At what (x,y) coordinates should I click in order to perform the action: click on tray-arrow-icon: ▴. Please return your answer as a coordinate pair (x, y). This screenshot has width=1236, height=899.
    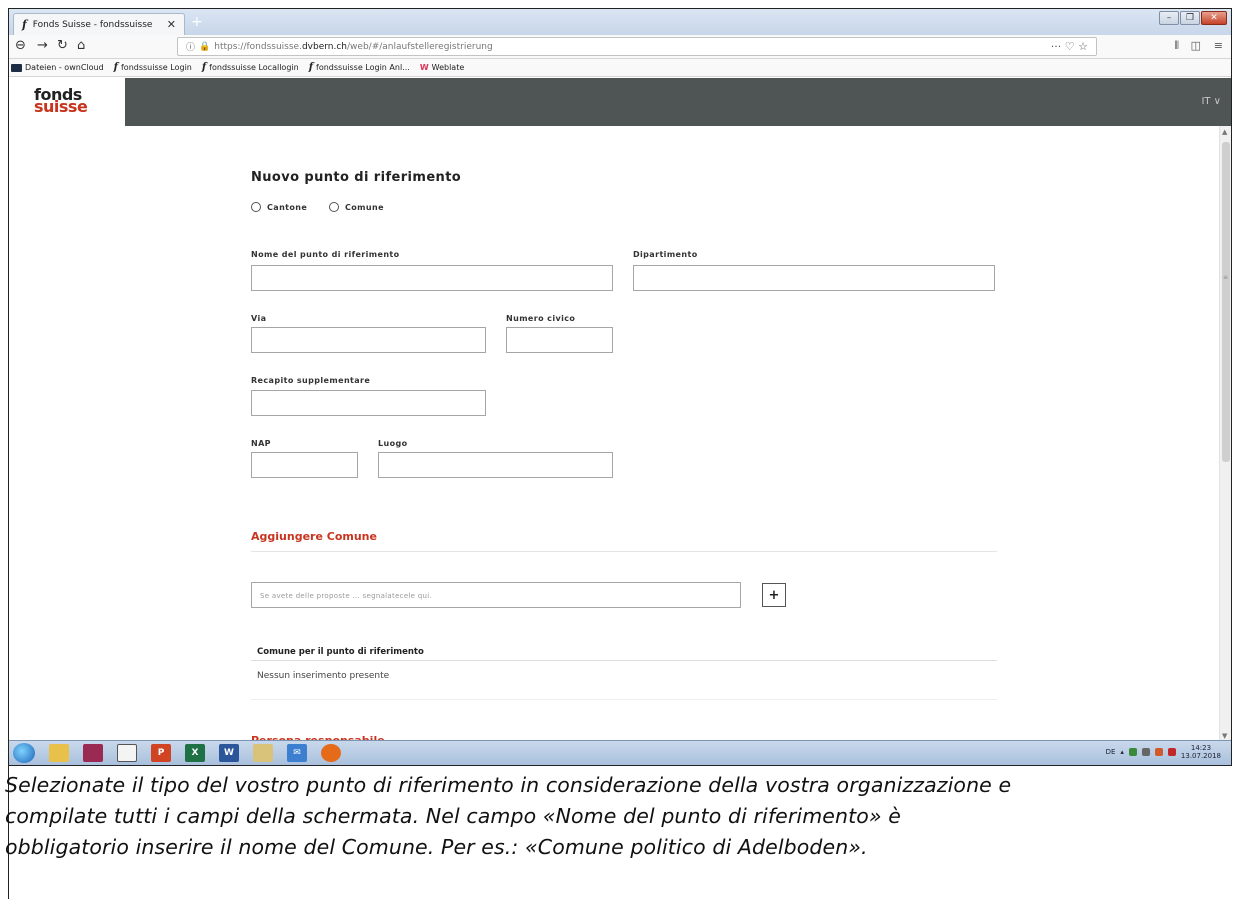
    Looking at the image, I should click on (1122, 752).